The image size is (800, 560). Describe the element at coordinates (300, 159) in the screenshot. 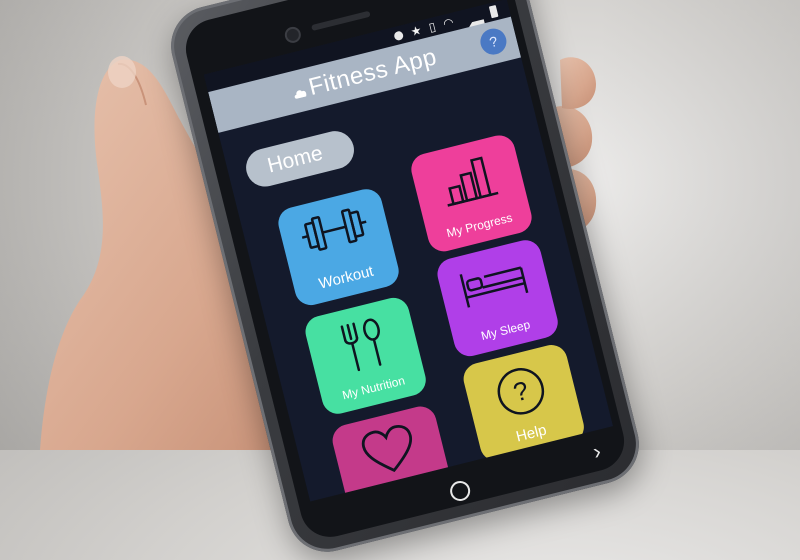

I see `home-label: Home` at that location.